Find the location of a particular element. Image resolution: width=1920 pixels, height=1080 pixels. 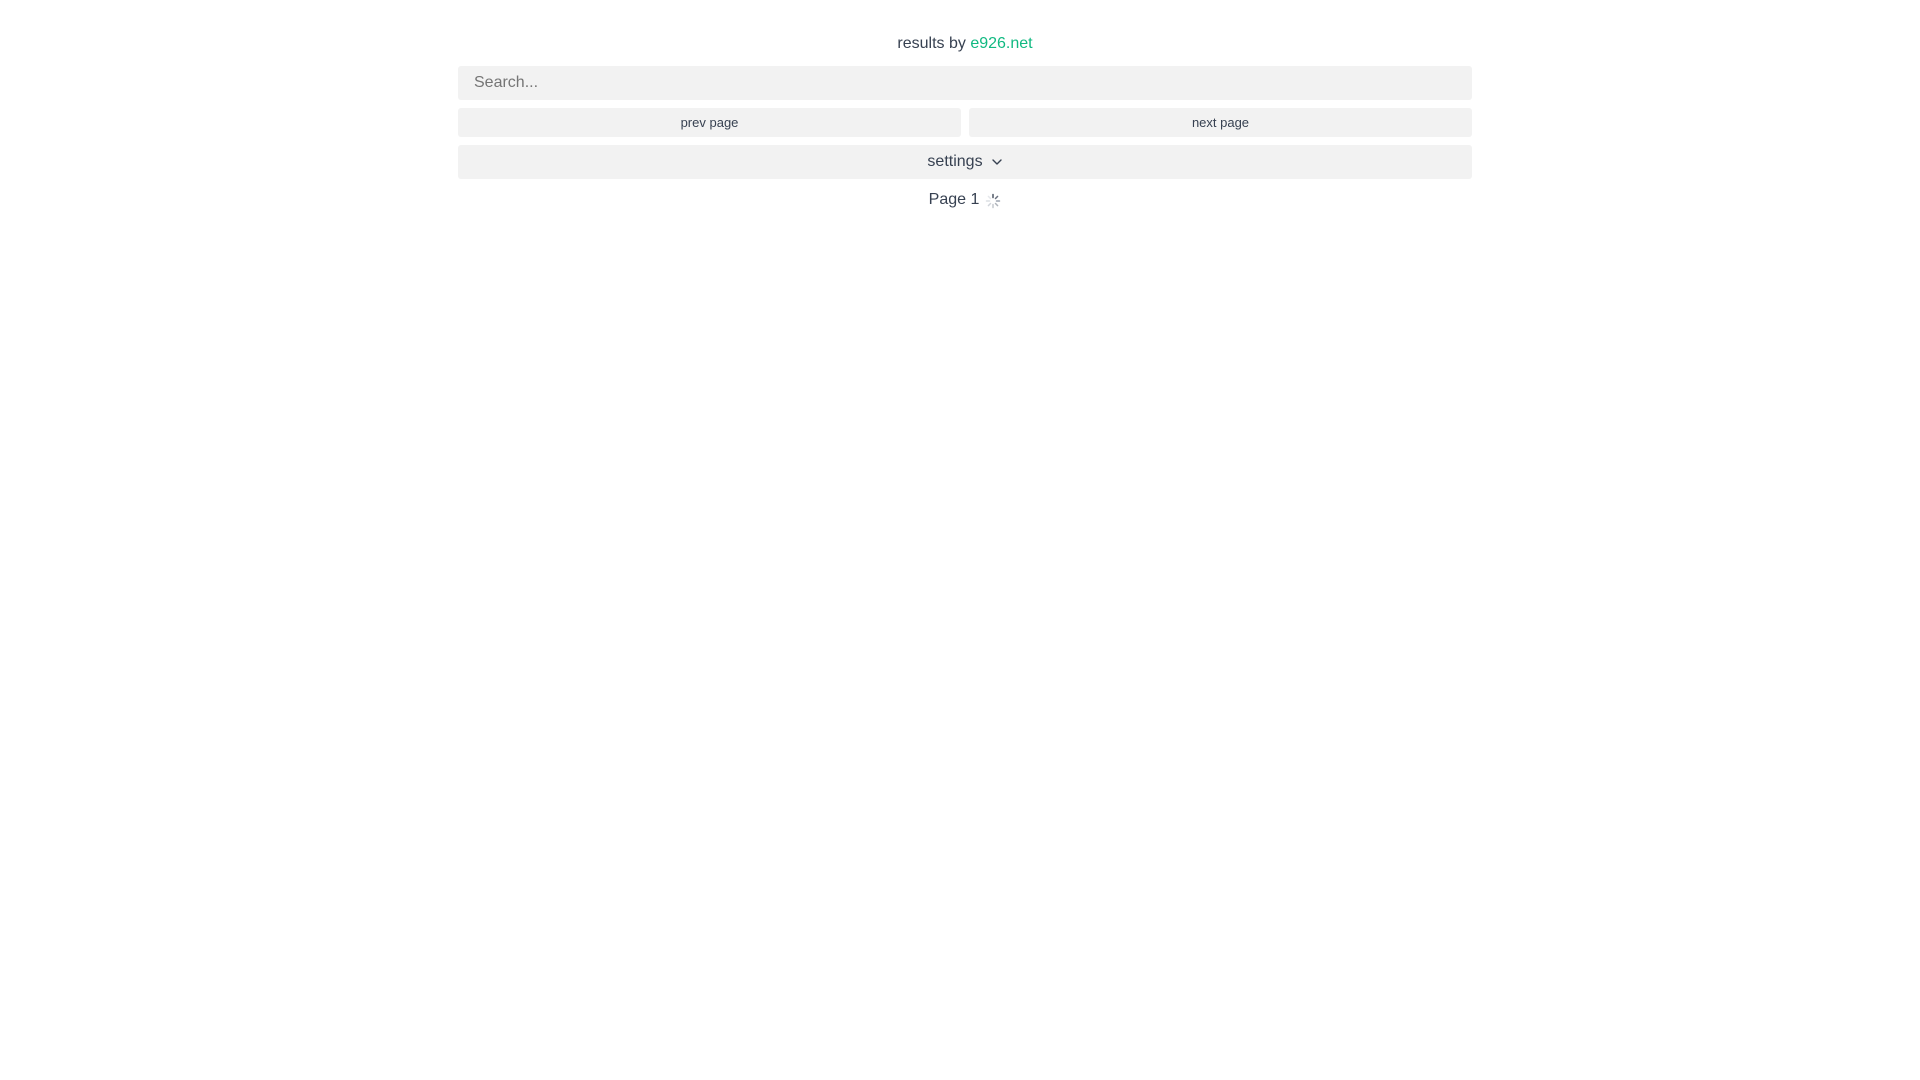

settings-toggle: settings is located at coordinates (965, 162).